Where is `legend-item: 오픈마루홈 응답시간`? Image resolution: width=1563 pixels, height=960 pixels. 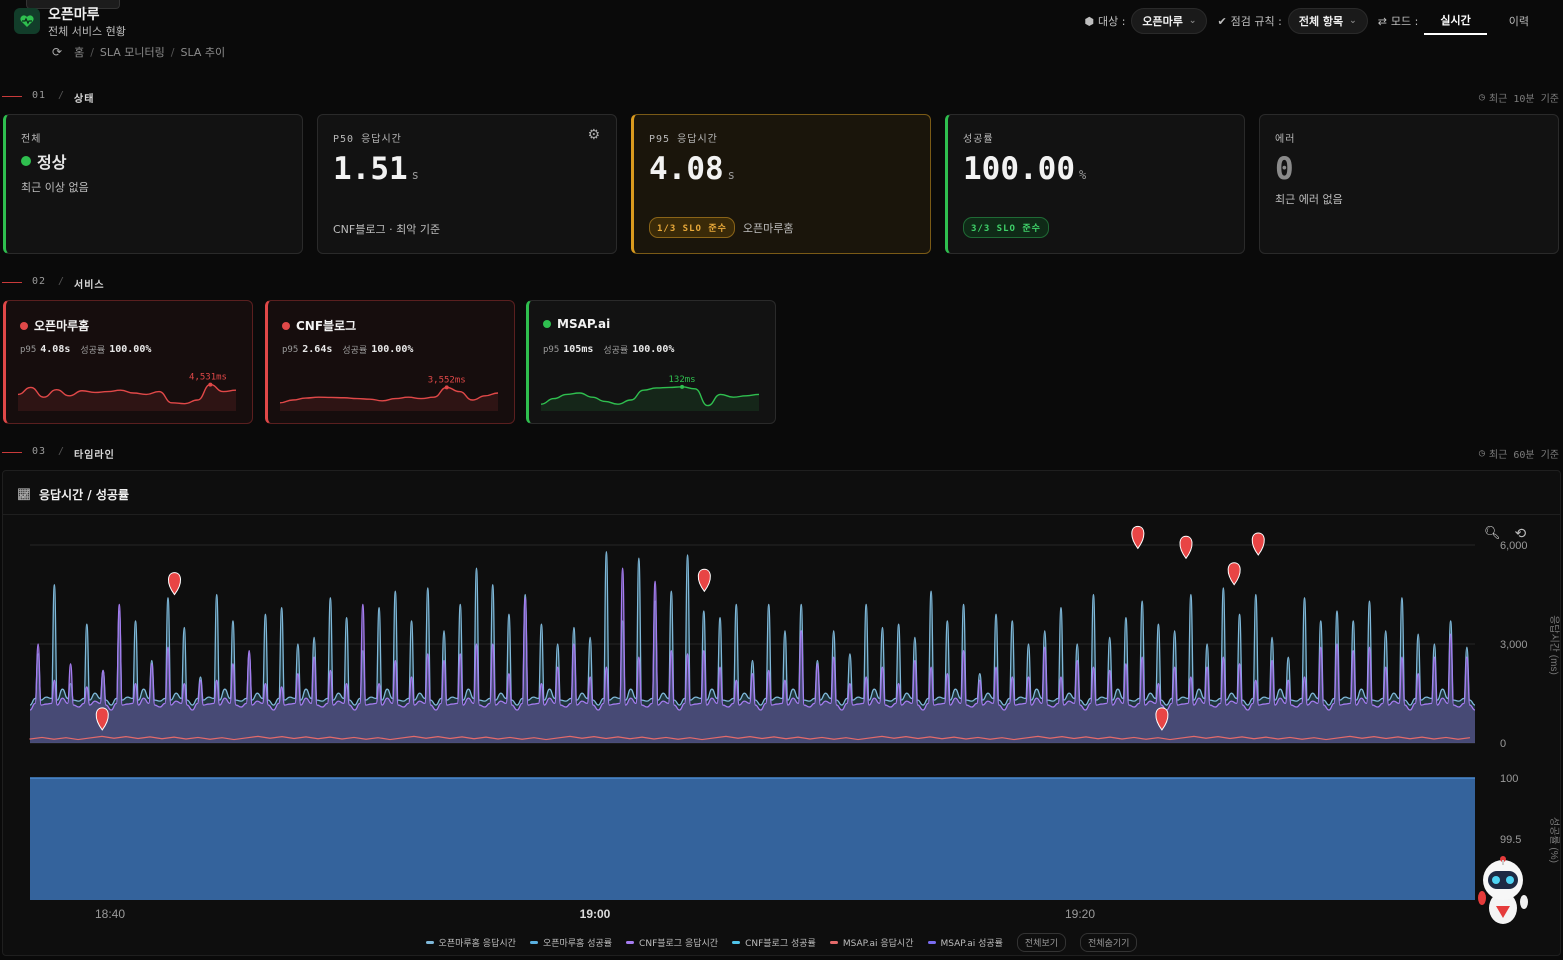 legend-item: 오픈마루홈 응답시간 is located at coordinates (470, 942).